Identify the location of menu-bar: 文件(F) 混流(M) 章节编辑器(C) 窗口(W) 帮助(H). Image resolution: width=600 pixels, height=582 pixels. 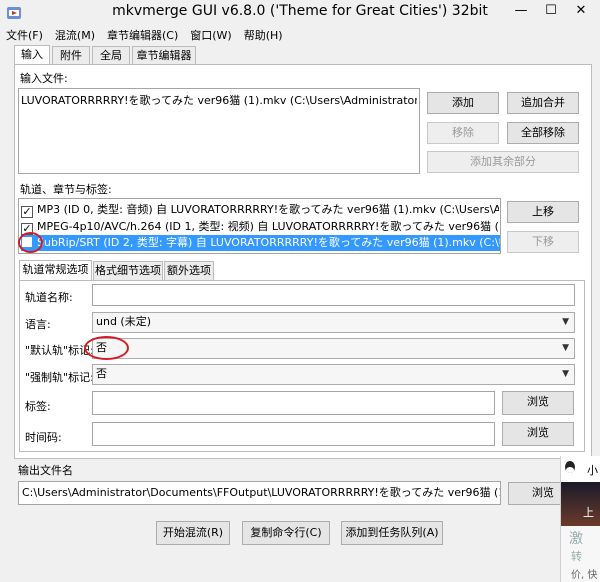
(300, 35).